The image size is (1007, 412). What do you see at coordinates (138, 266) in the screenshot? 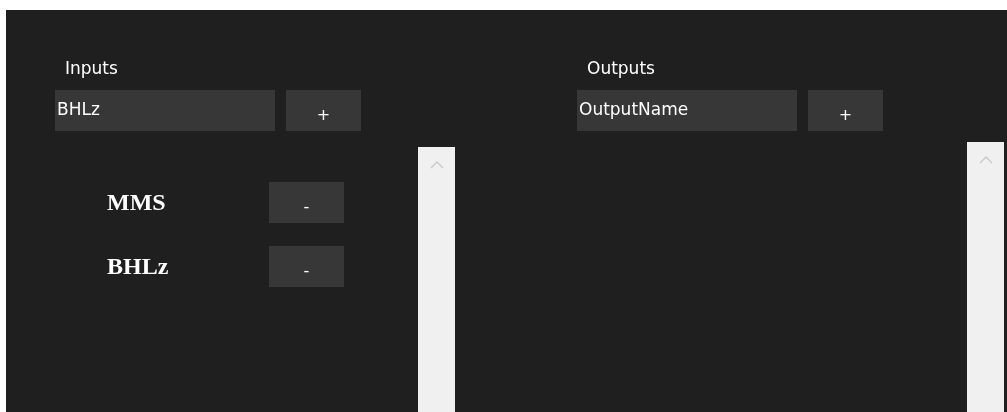
I see `item-label: BHLz` at bounding box center [138, 266].